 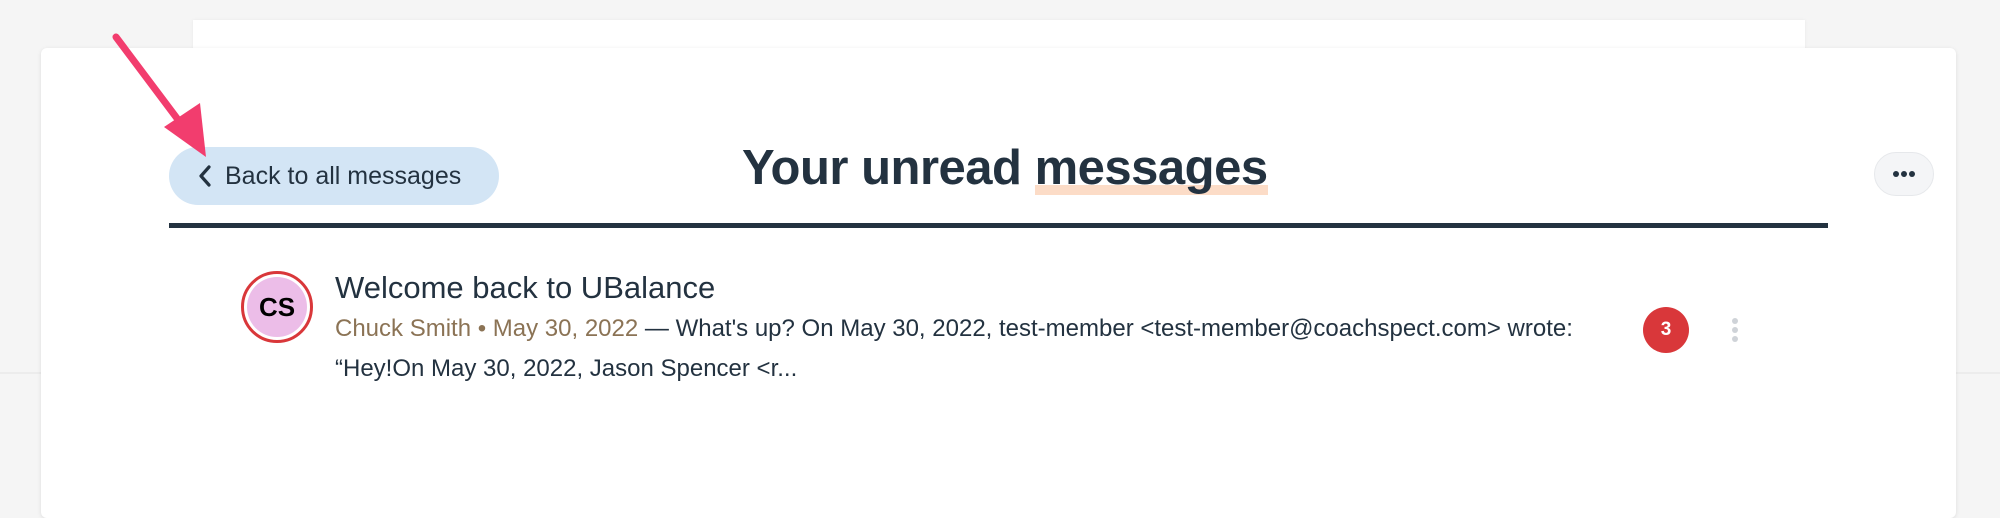 What do you see at coordinates (565, 328) in the screenshot?
I see `message-date: May 30, 2022` at bounding box center [565, 328].